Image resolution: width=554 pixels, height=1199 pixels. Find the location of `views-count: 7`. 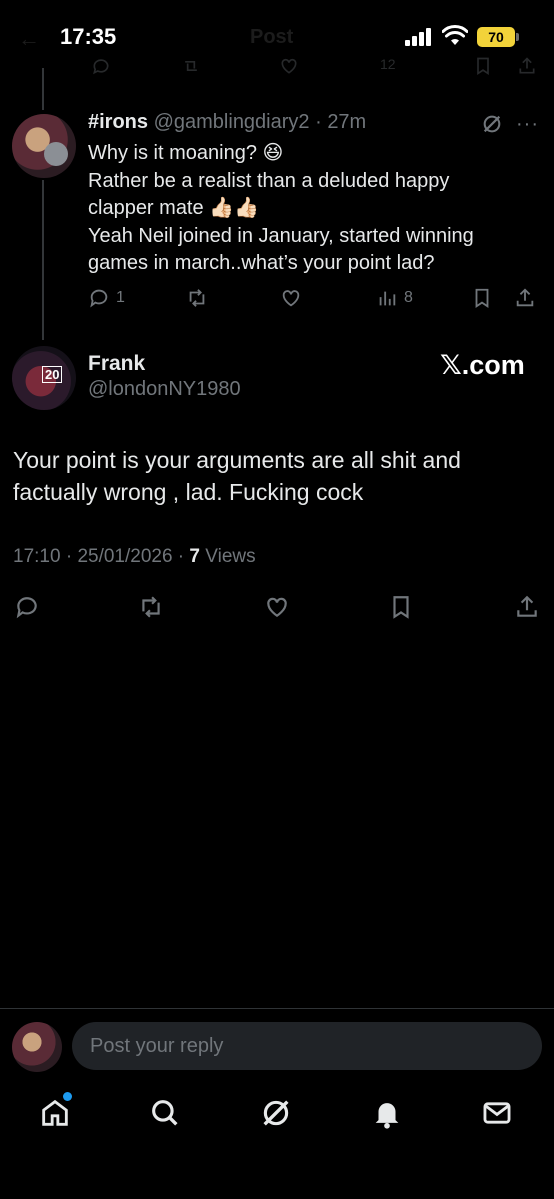

views-count: 7 is located at coordinates (194, 556).